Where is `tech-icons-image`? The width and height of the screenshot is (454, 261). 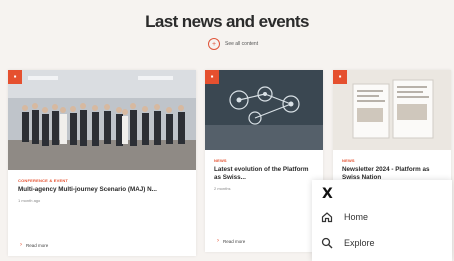
tech-icons-image is located at coordinates (264, 110).